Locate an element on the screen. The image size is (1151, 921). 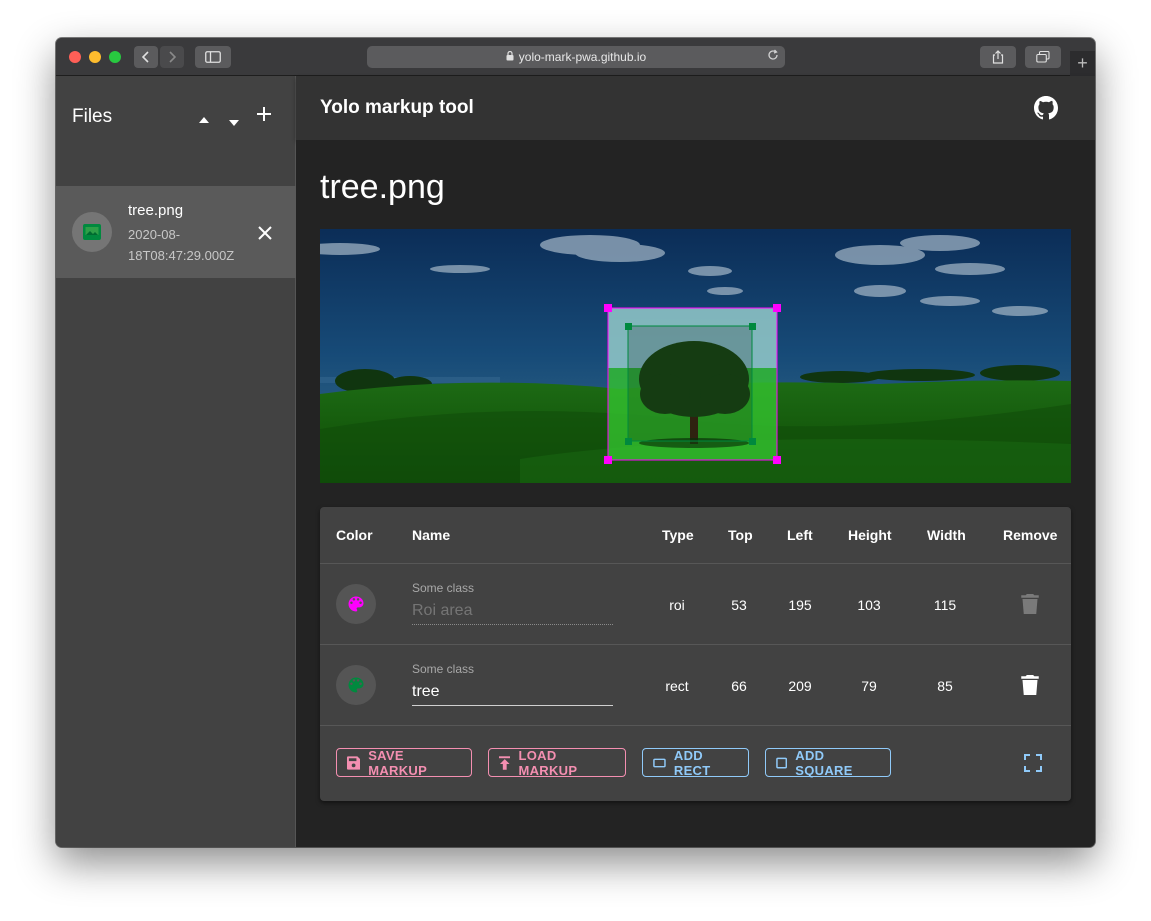
share-icon is located at coordinates (998, 57).